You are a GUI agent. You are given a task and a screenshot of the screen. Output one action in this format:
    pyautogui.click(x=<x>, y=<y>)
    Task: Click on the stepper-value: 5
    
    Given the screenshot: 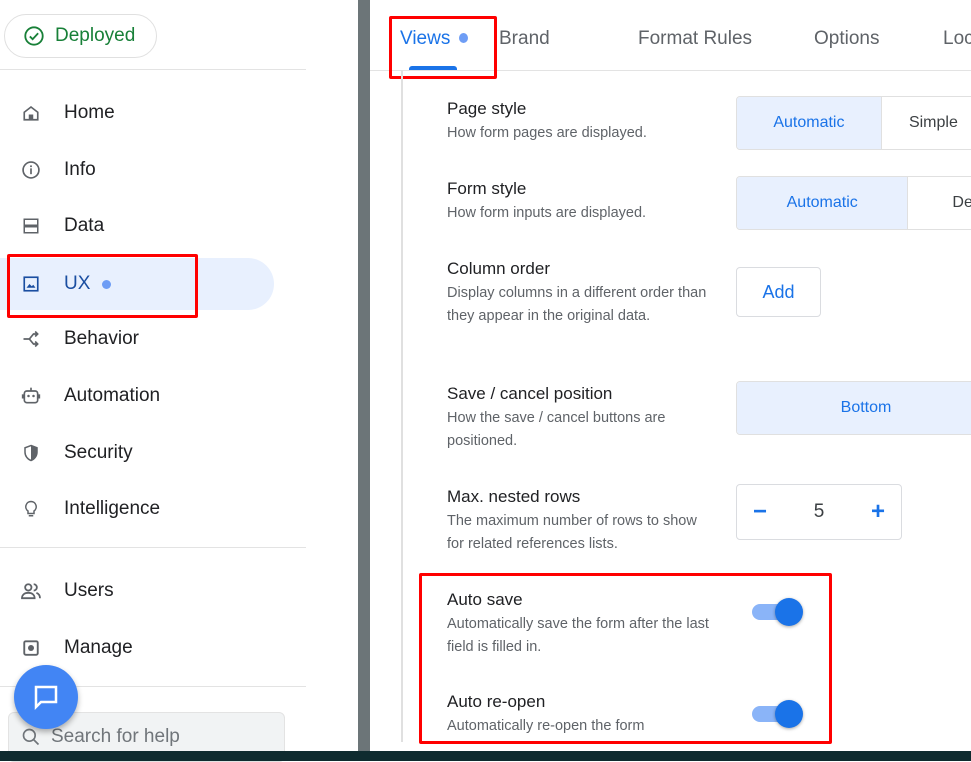 What is the action you would take?
    pyautogui.click(x=819, y=512)
    